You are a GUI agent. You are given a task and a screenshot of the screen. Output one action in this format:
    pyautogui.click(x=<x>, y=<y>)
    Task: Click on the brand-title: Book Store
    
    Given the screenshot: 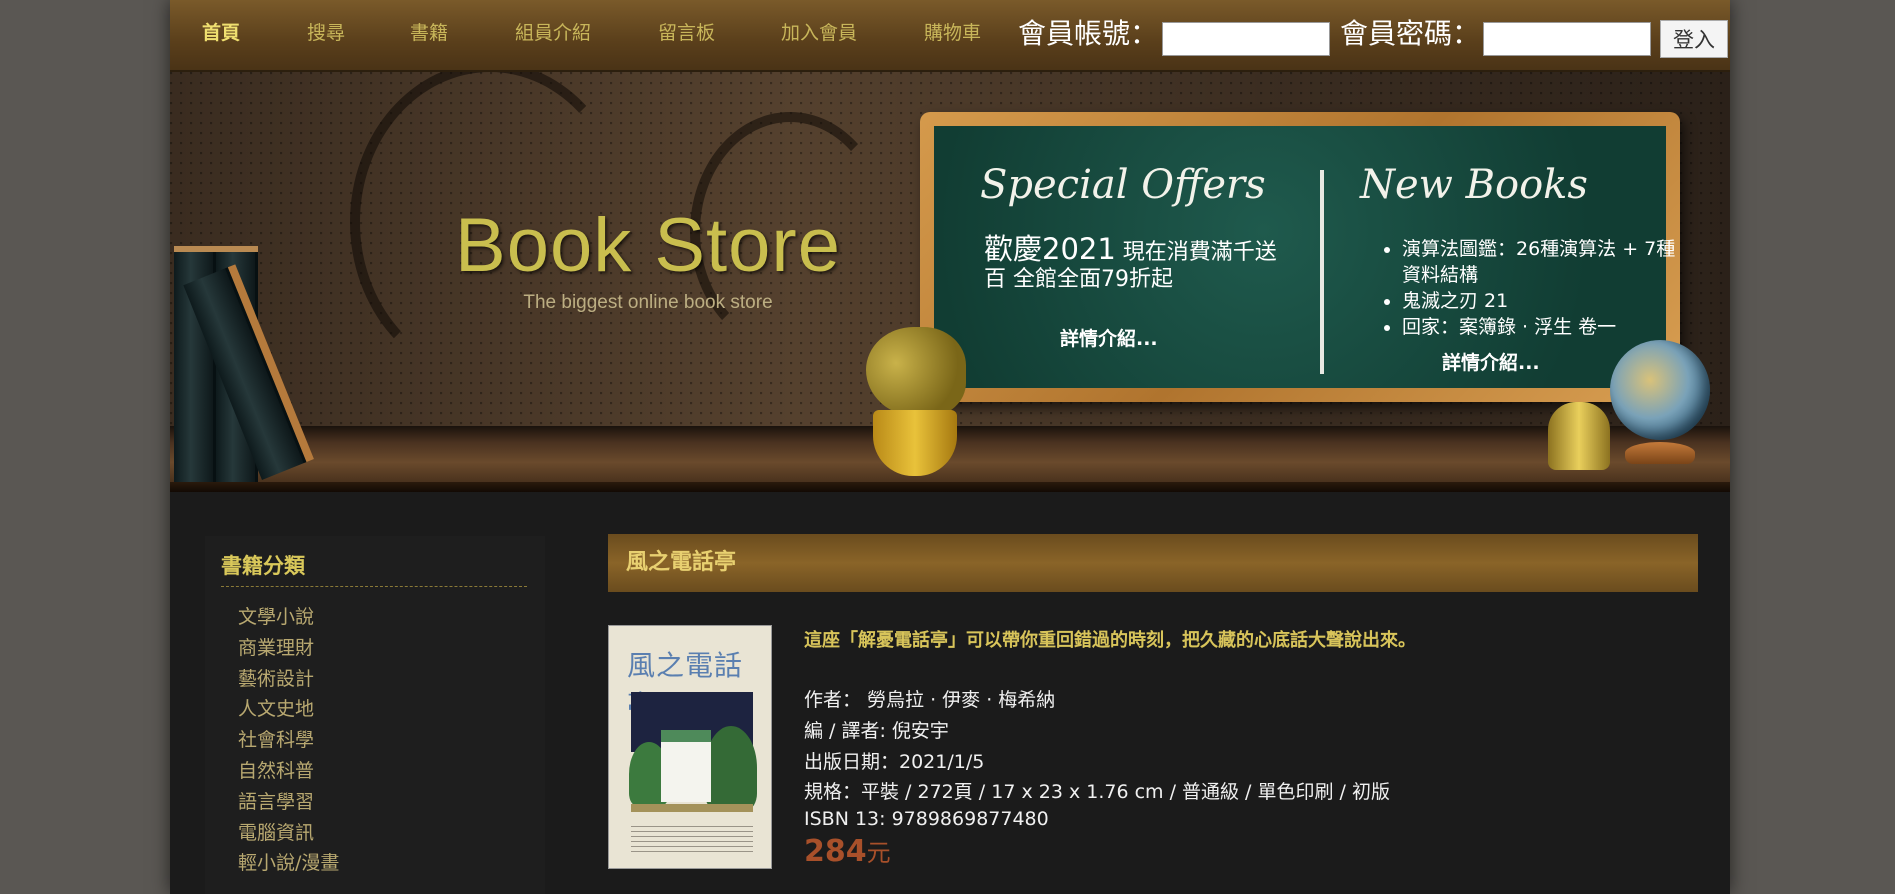 What is the action you would take?
    pyautogui.click(x=648, y=245)
    